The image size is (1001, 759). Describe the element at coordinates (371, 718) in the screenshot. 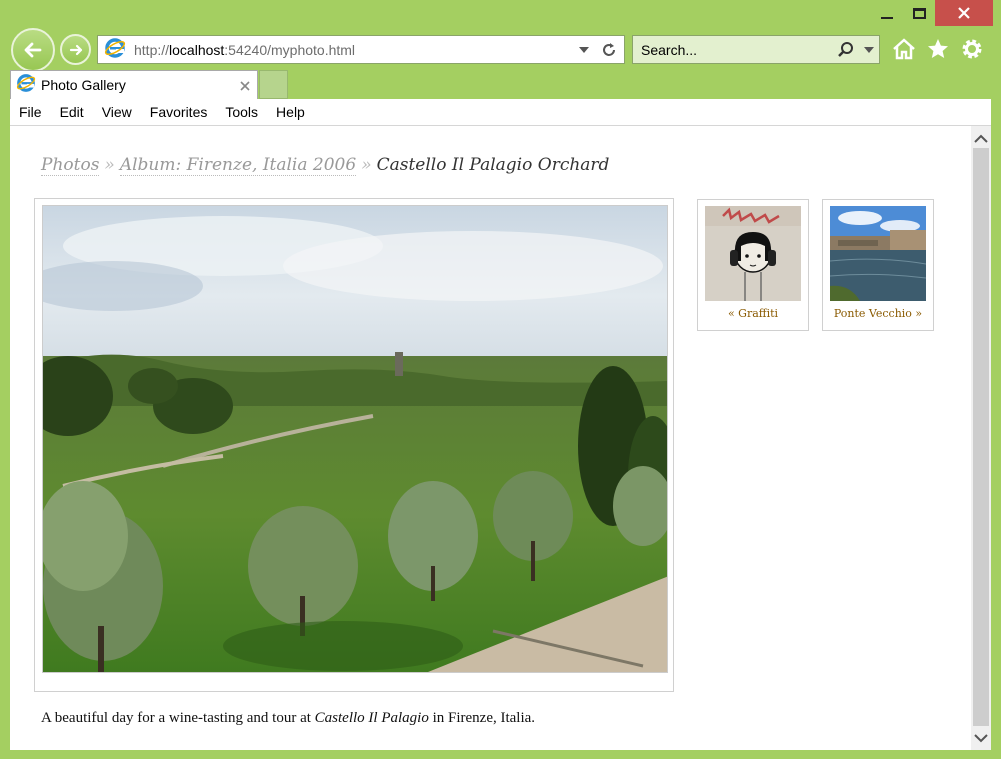

I see `caption-emphasis: Castello Il Palagio` at that location.